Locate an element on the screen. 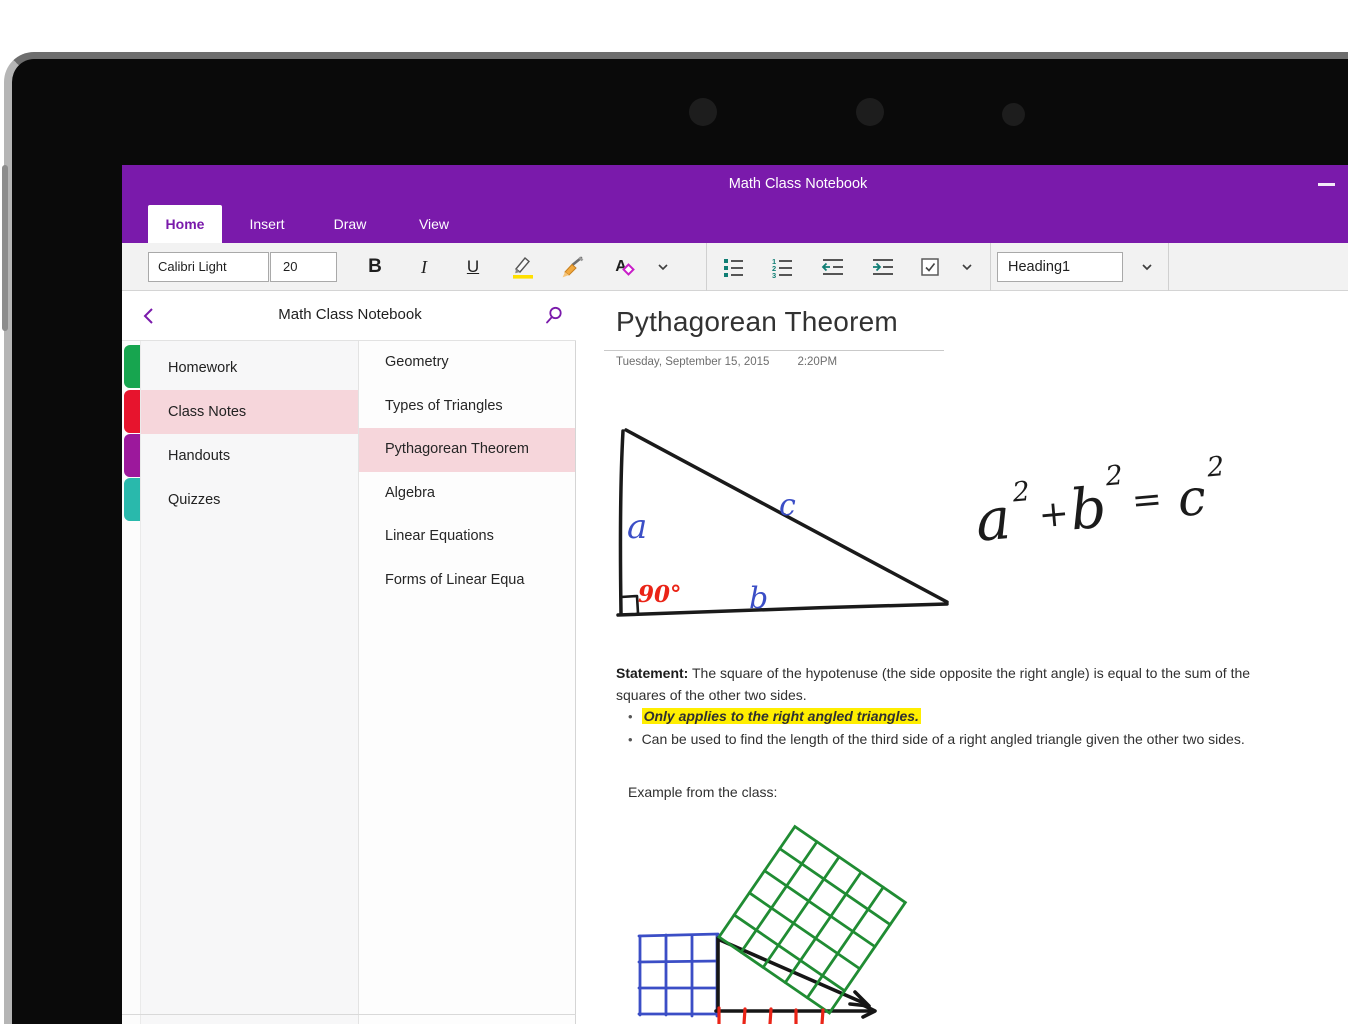 The height and width of the screenshot is (1024, 1348). equation-ink: a 2 + b 2 = c 2 is located at coordinates (1099, 503).